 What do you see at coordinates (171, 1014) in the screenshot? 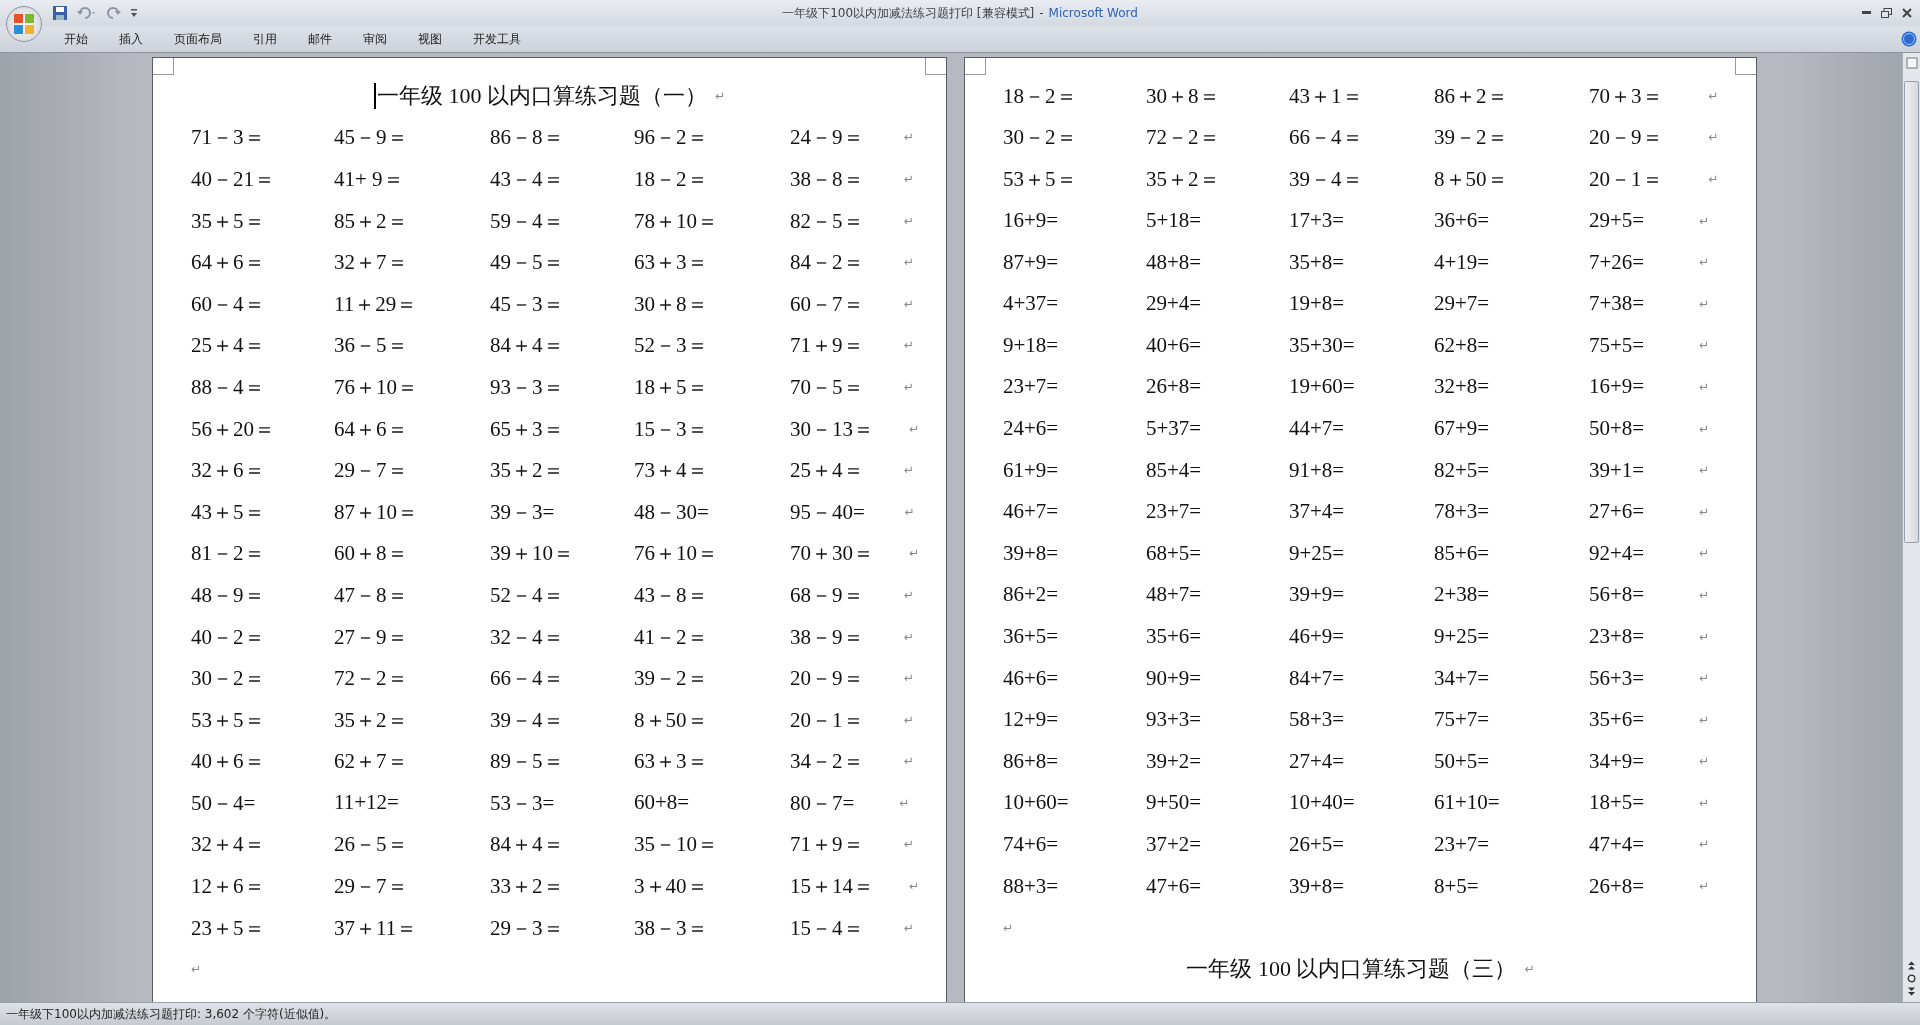
I see `status-text: 一年级下100以内加减法练习题打印: 3,602 个字符(近似值)。` at bounding box center [171, 1014].